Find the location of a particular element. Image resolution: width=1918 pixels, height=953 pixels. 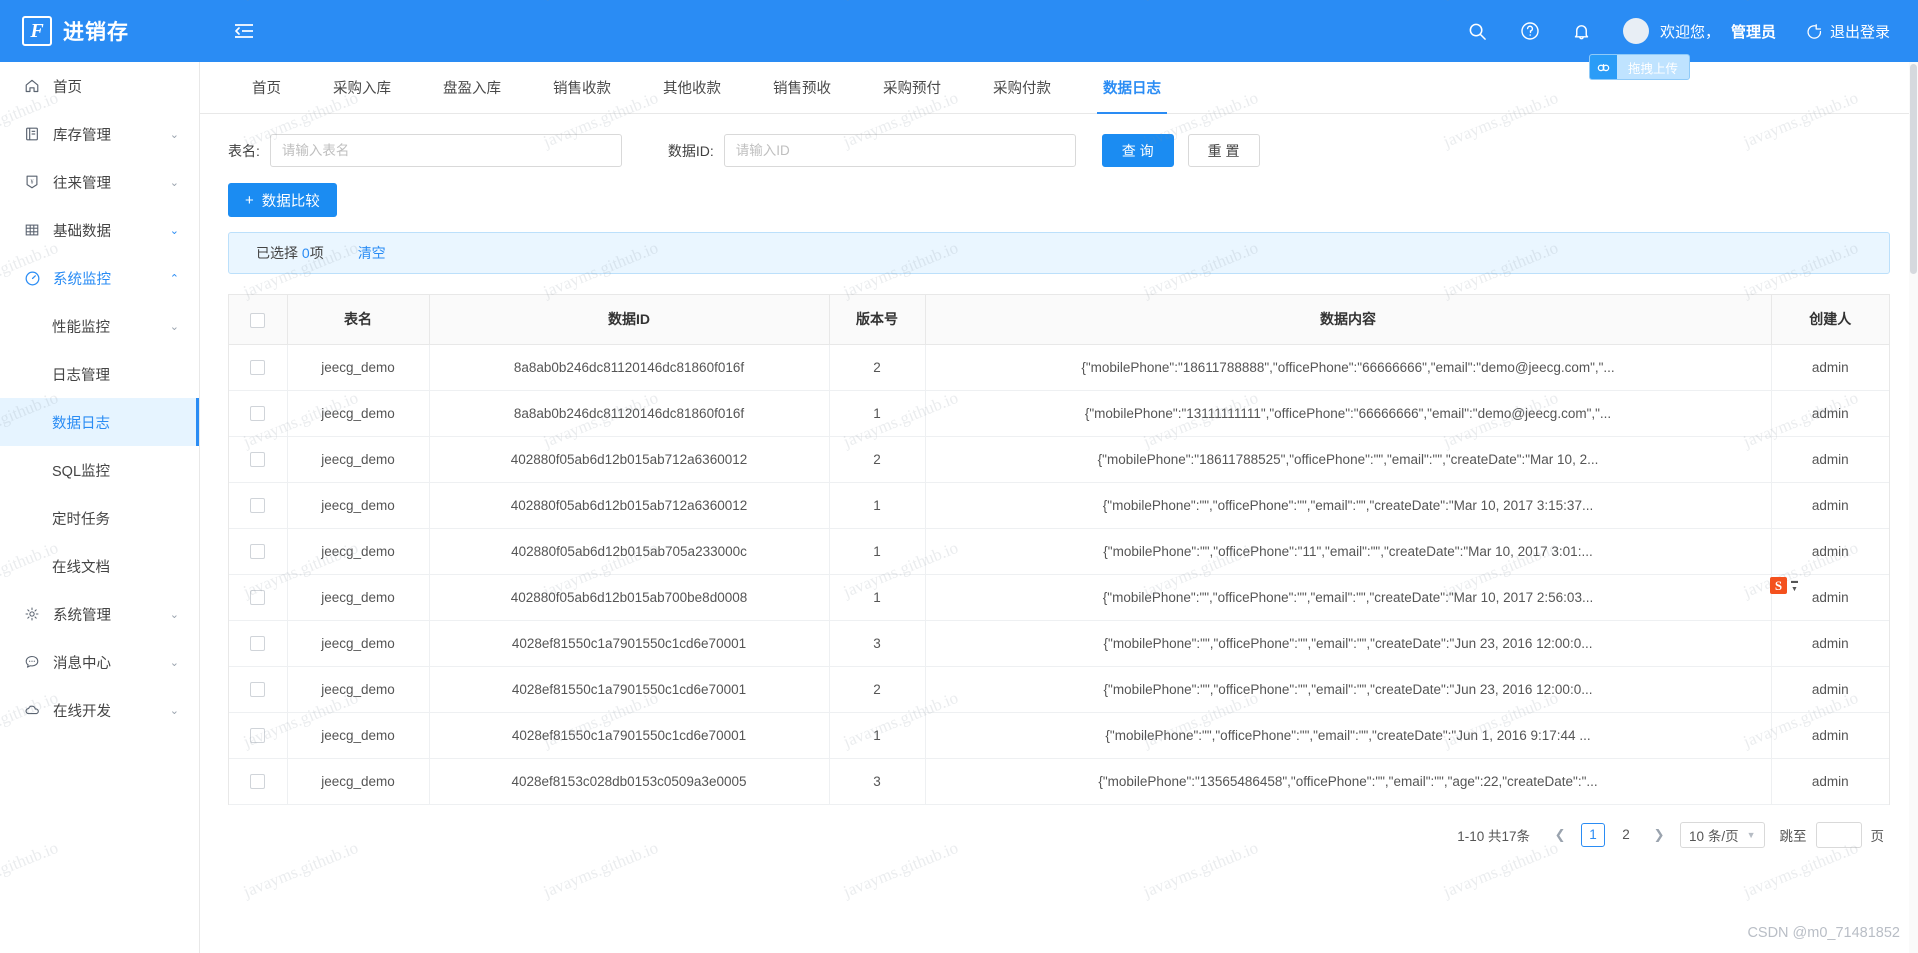

header-select-all is located at coordinates (258, 320).